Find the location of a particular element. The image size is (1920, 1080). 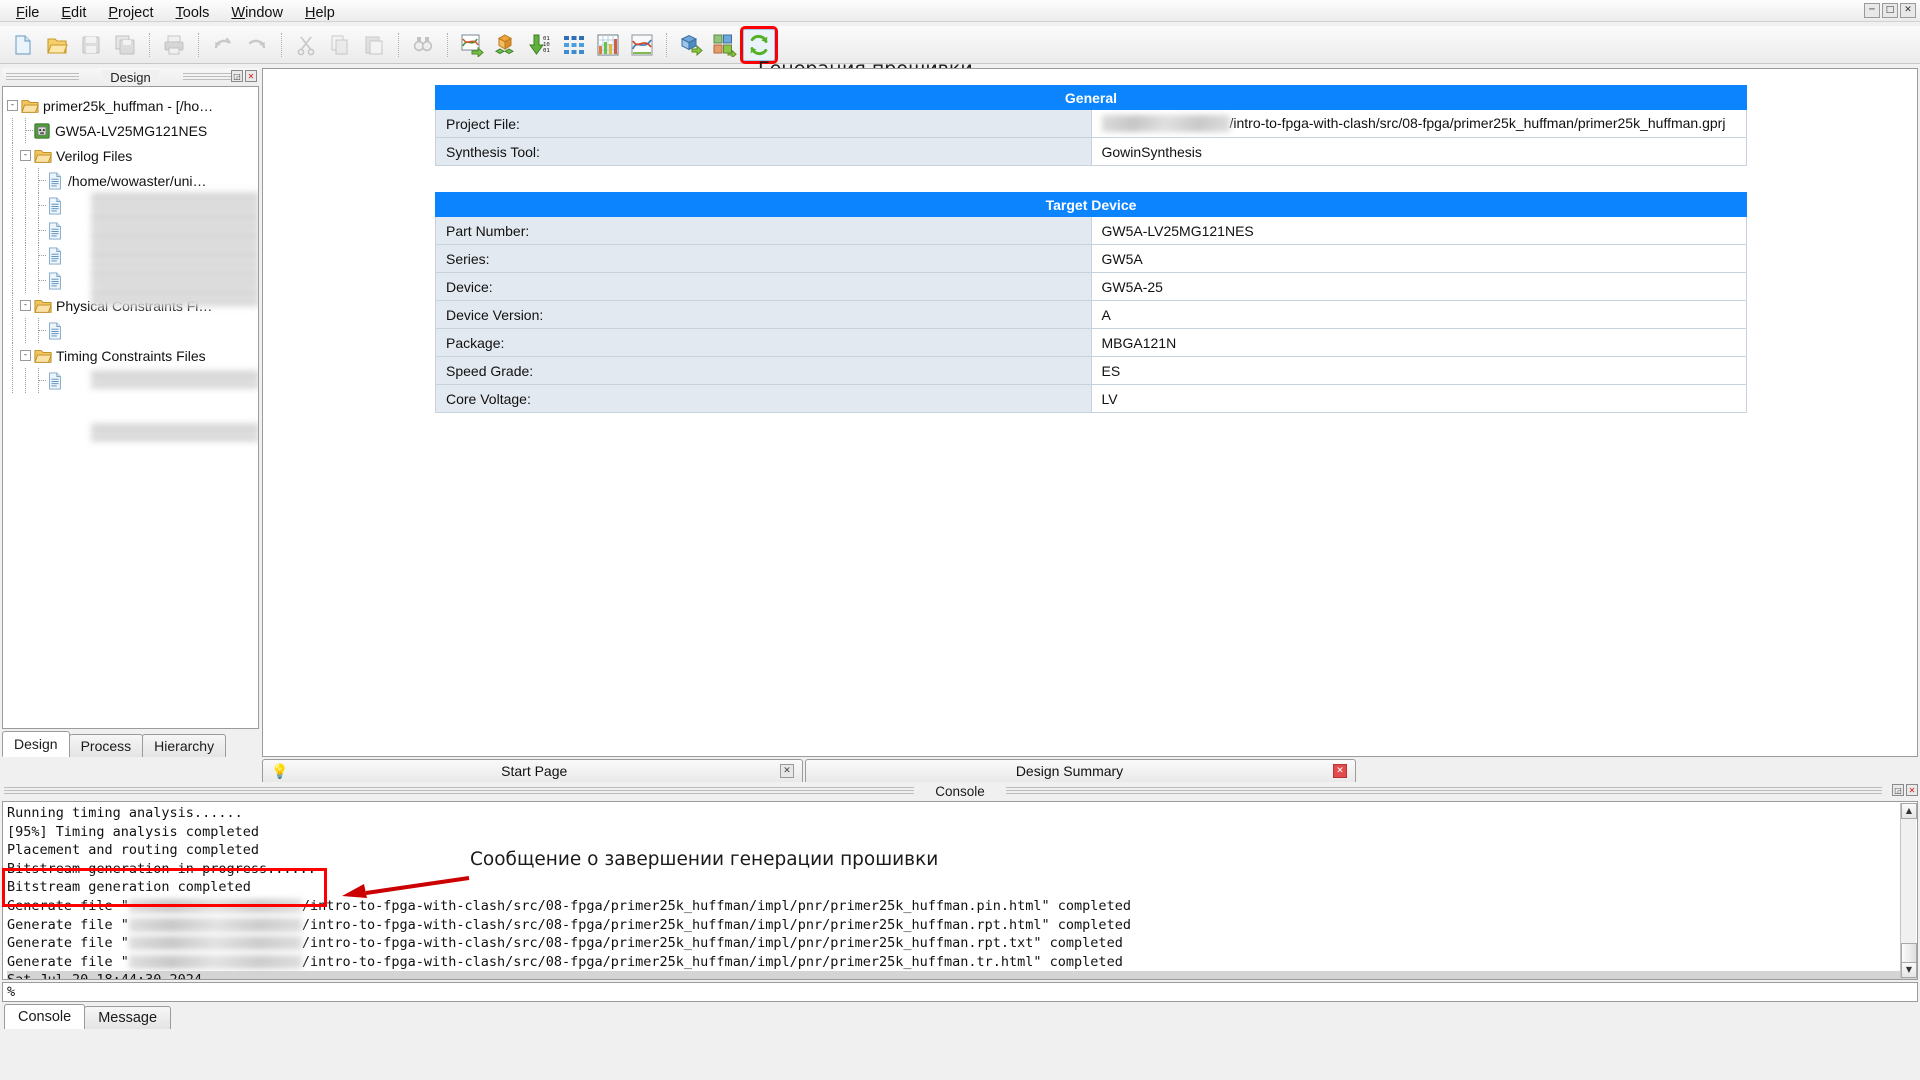

undo-icon is located at coordinates (223, 45).